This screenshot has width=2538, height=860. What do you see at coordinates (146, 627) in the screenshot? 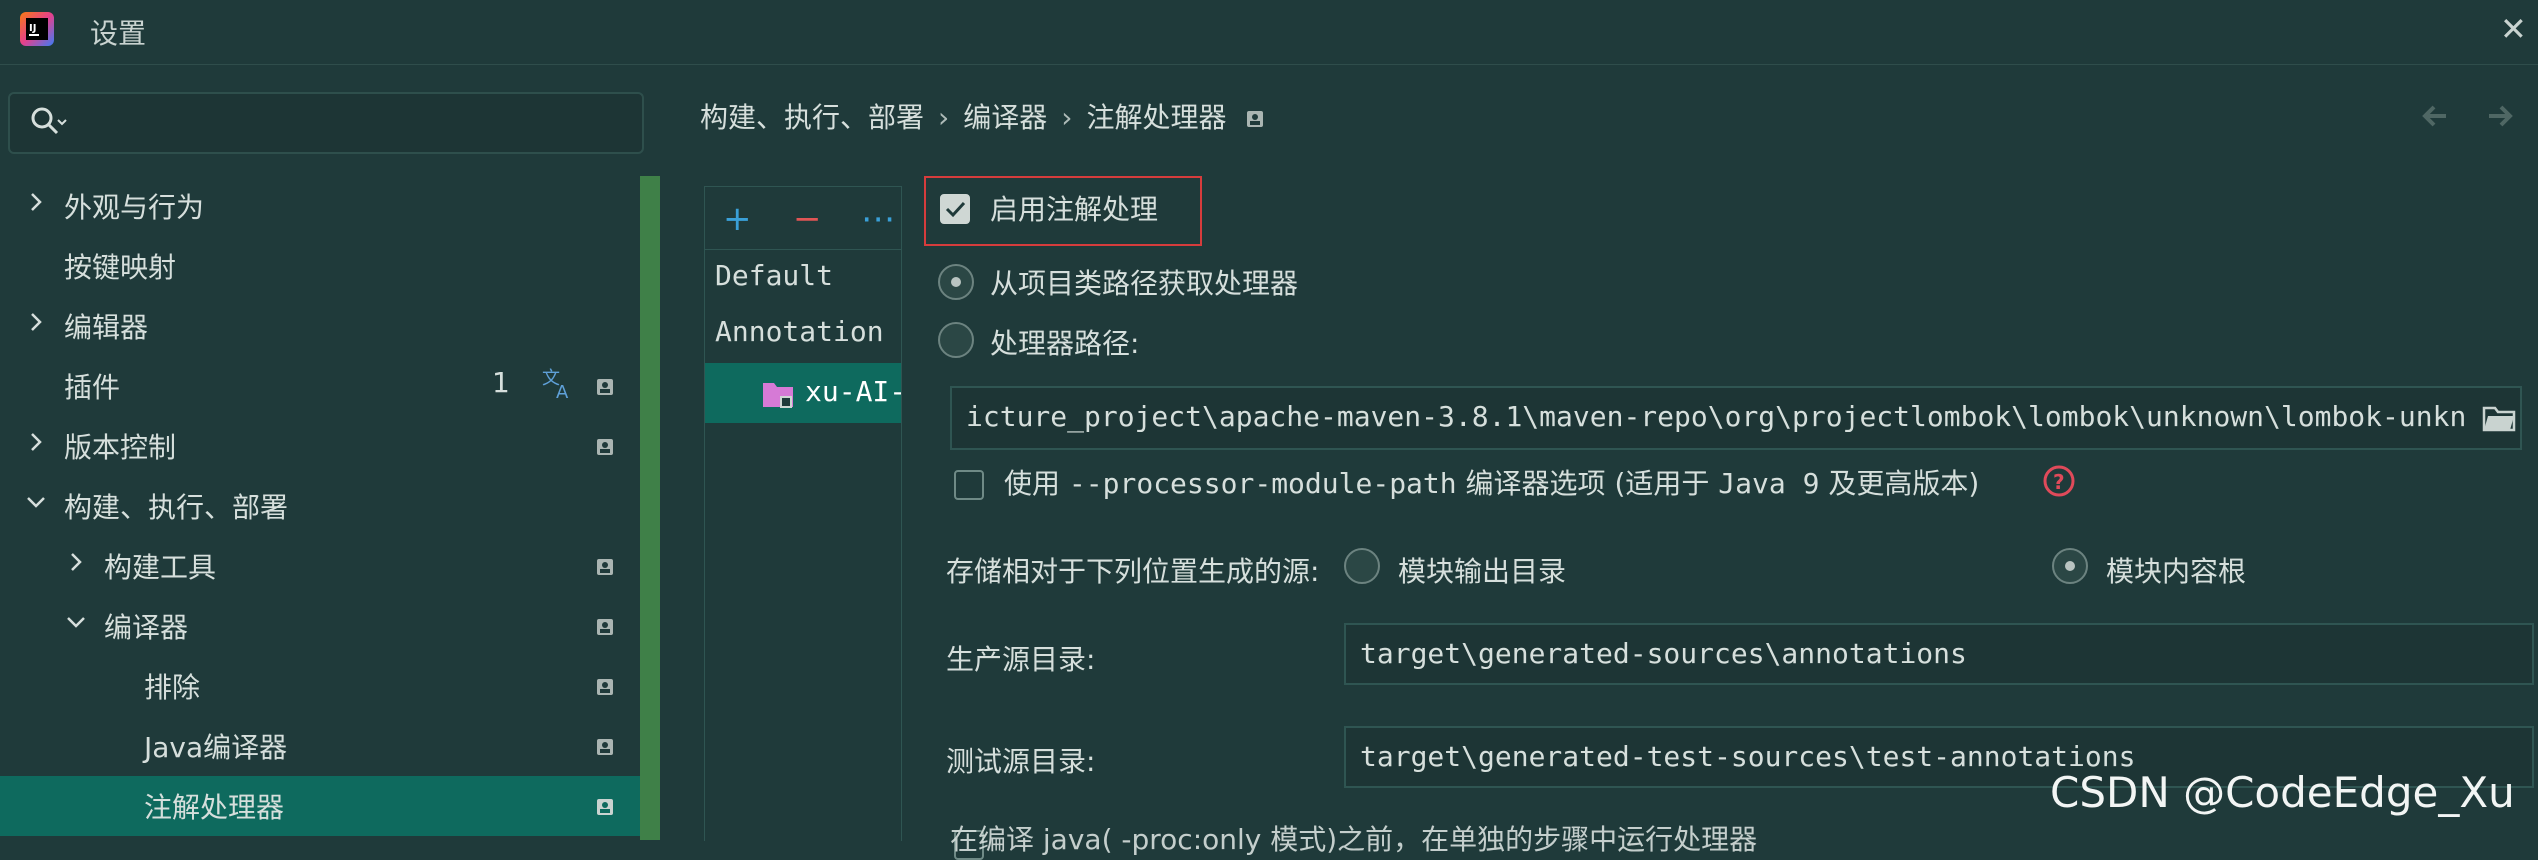
I see `sidebar-item-label: 编译器` at bounding box center [146, 627].